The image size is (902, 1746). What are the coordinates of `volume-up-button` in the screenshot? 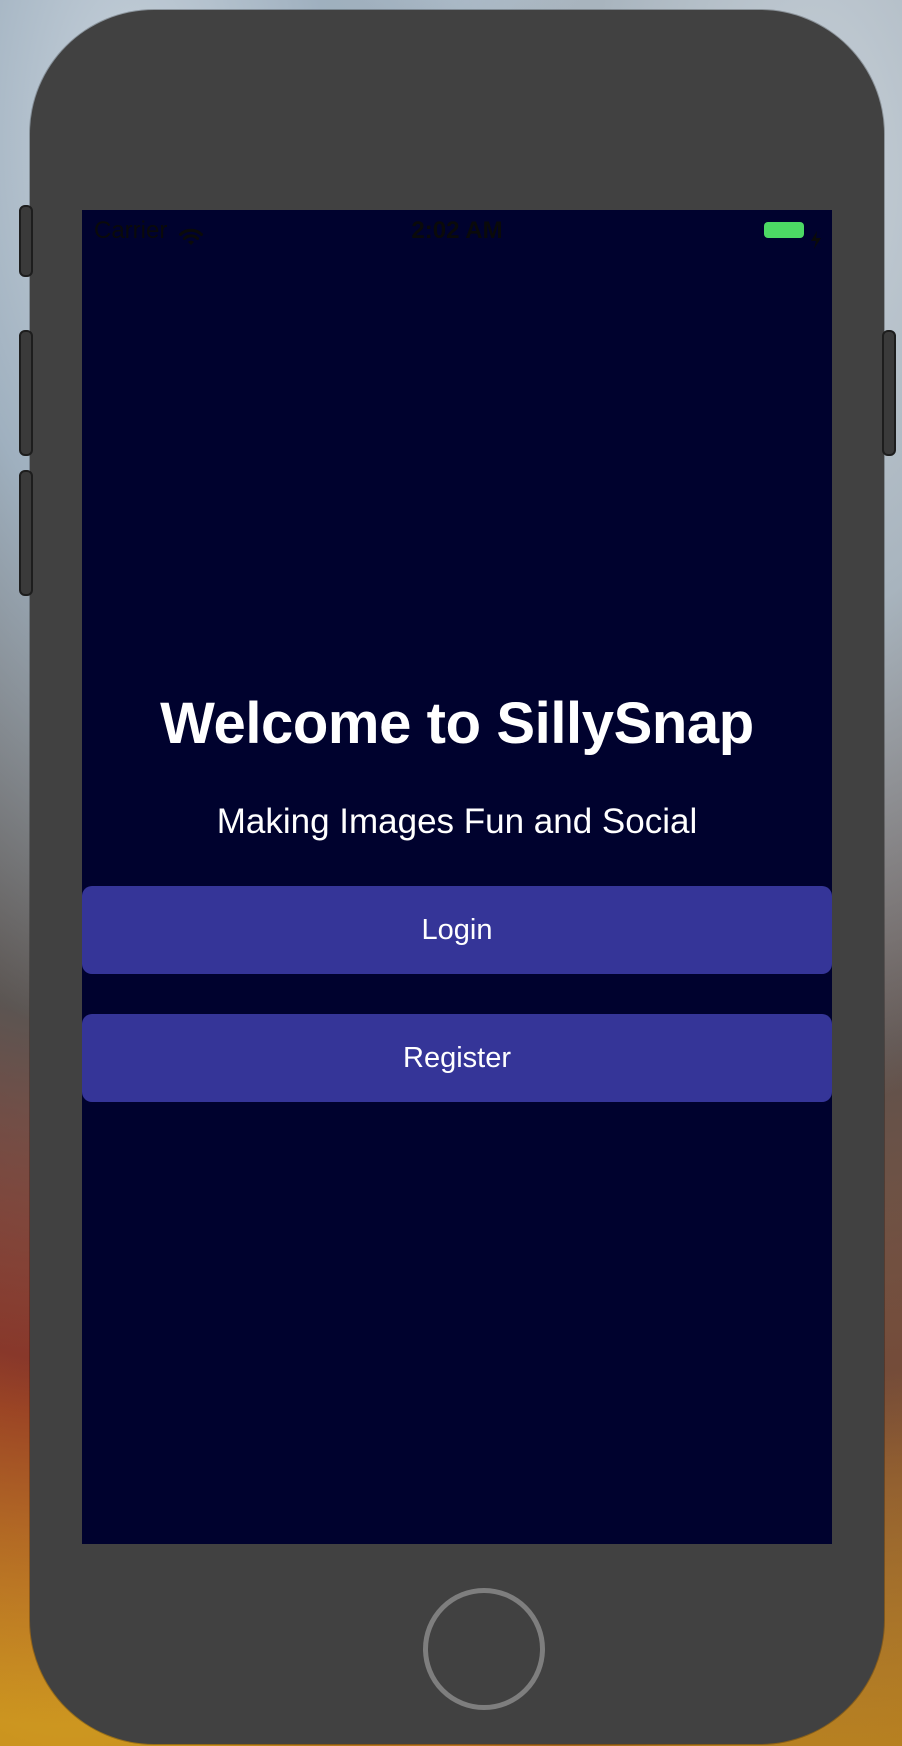 It's located at (26, 393).